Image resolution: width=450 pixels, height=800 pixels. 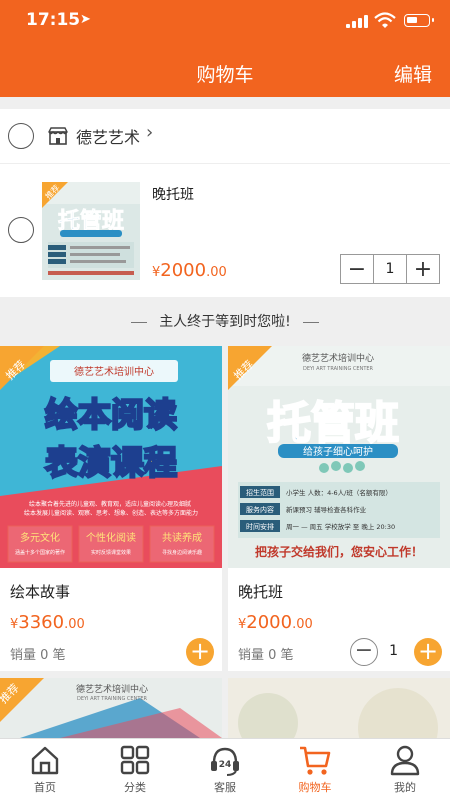 I want to click on product-card-partial, so click(x=339, y=708).